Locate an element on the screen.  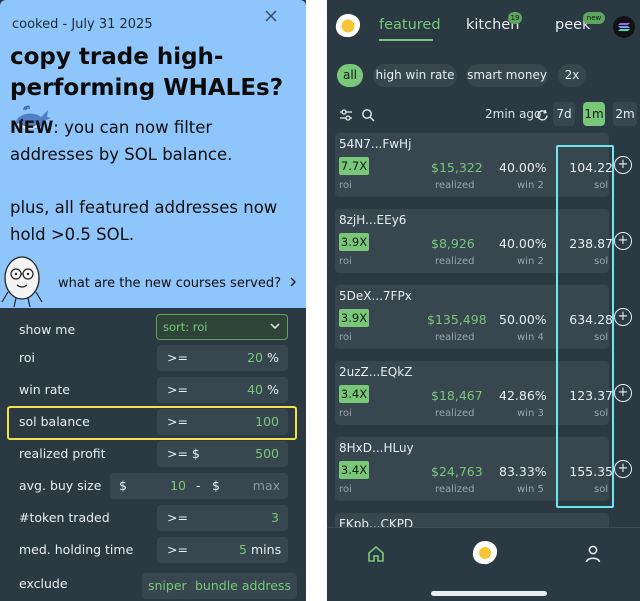
filter-label: show me is located at coordinates (47, 329).